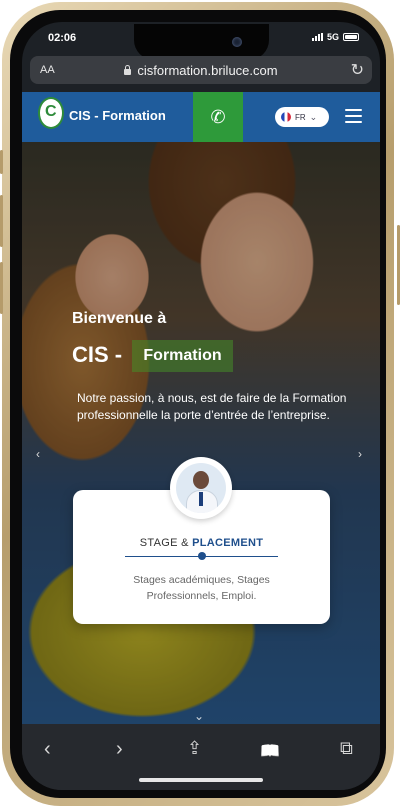 Image resolution: width=400 pixels, height=810 pixels. What do you see at coordinates (228, 543) in the screenshot?
I see `card-title-part2: PLACEMENT` at bounding box center [228, 543].